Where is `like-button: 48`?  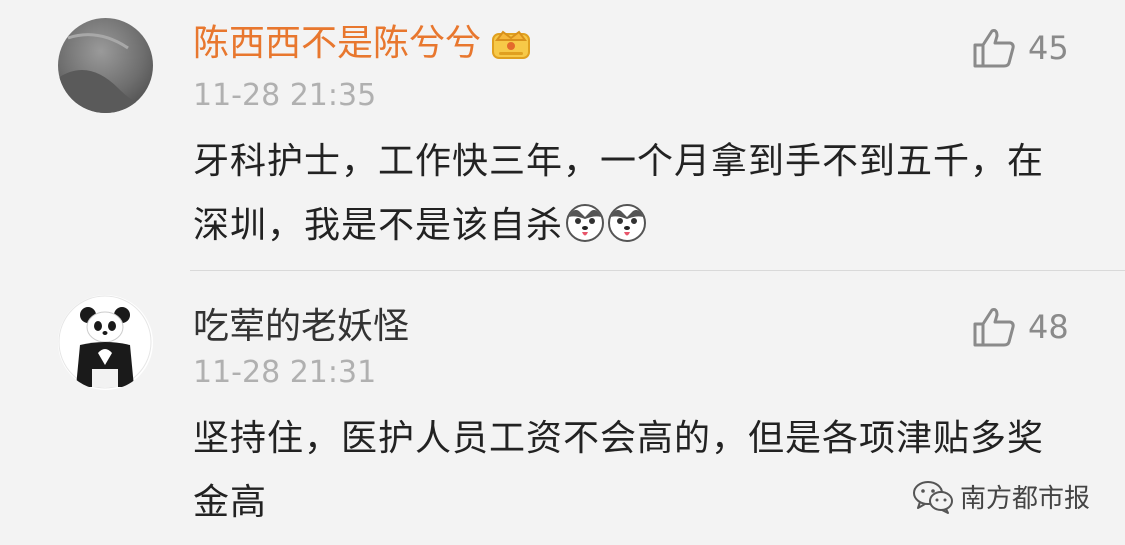
like-button: 48 is located at coordinates (1020, 327).